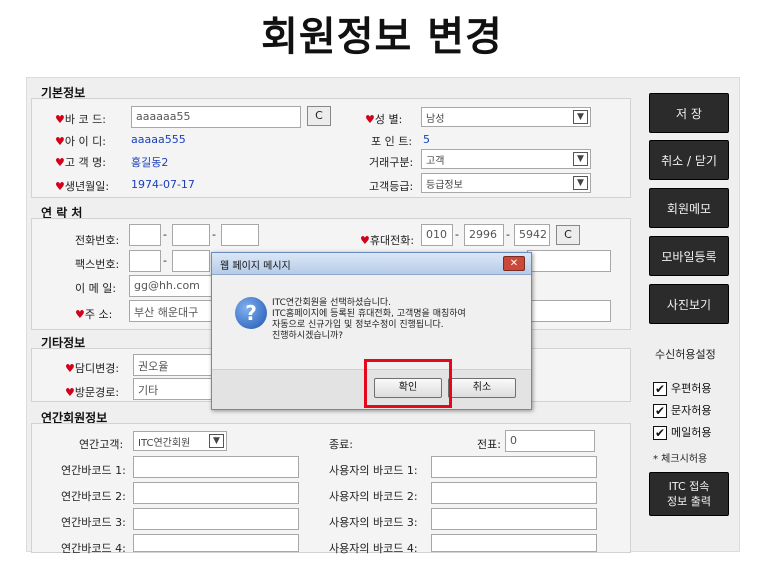 The width and height of the screenshot is (764, 578). I want to click on phone-part1-input, so click(145, 235).